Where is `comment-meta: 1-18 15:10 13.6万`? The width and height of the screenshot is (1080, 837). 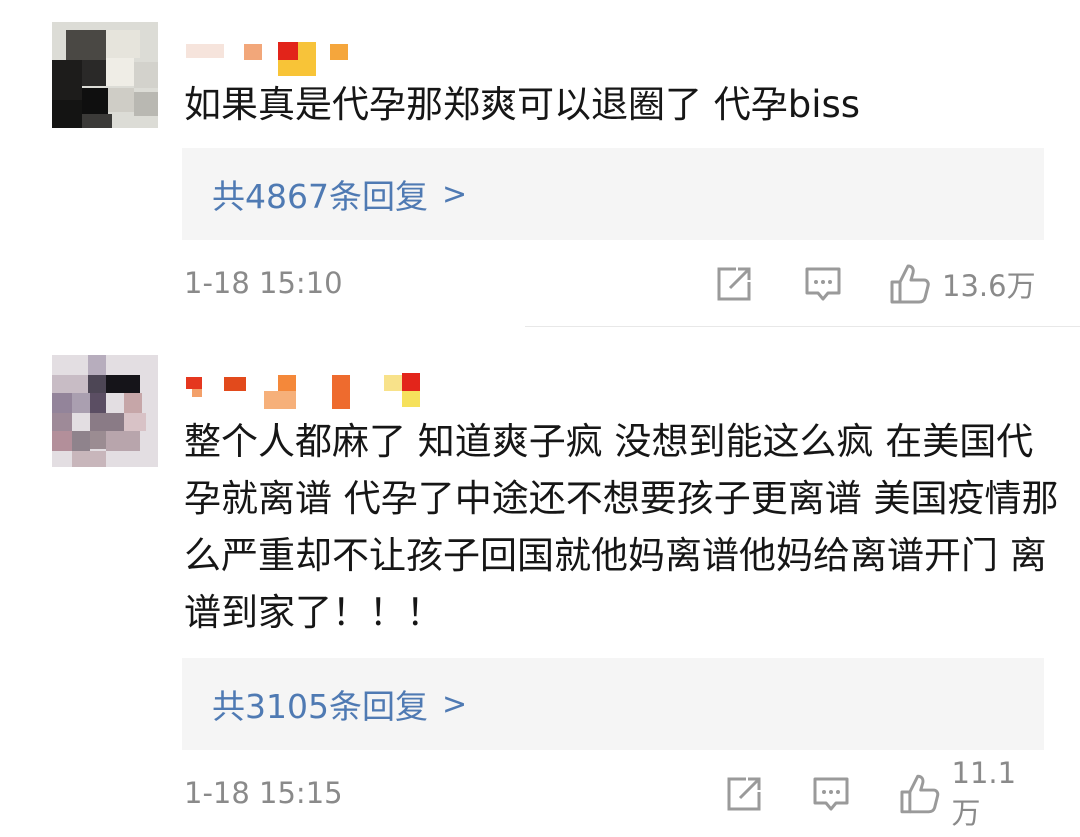
comment-meta: 1-18 15:10 13.6万 is located at coordinates (614, 284).